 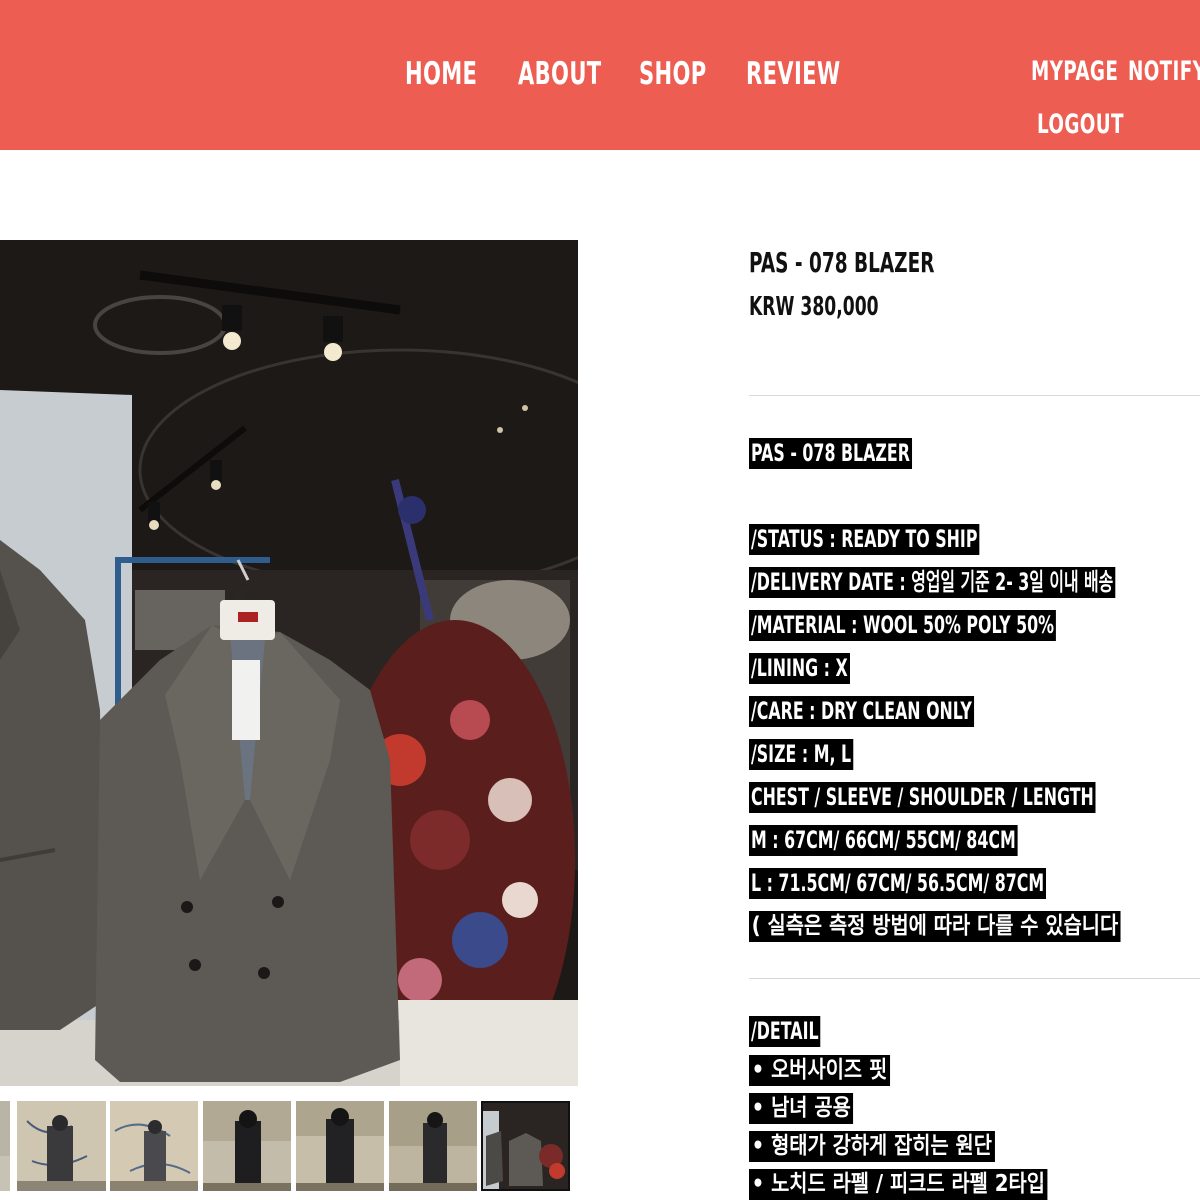 I want to click on size-chart-header: CHEST / SLEEVE / SHOULDER / LENGTH, so click(x=922, y=797).